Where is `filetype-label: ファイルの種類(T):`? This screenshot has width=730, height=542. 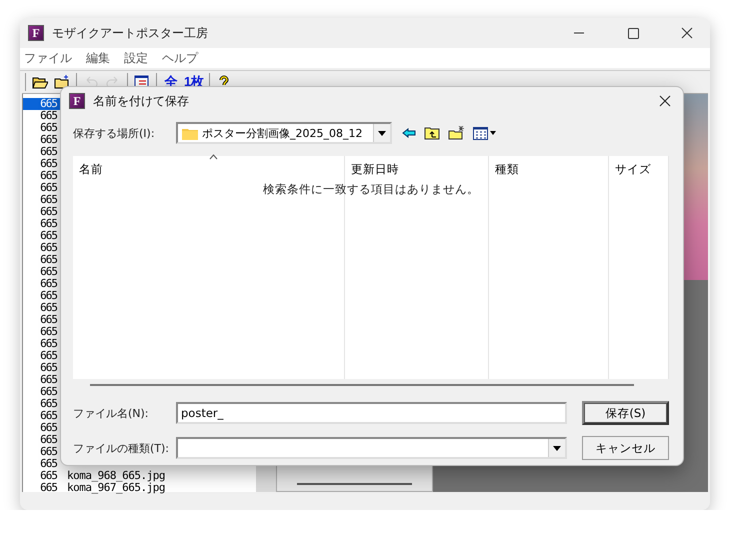 filetype-label: ファイルの種類(T): is located at coordinates (121, 448).